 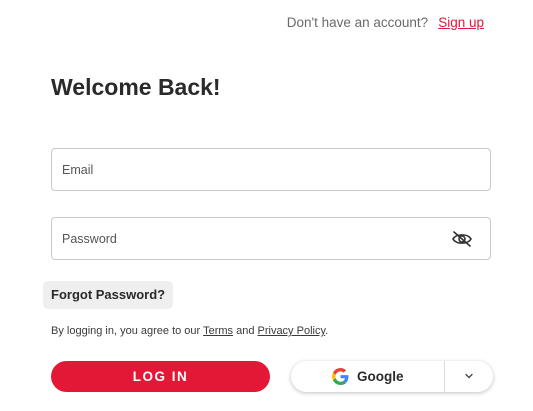 I want to click on privacy-policy-link: Privacy Policy, so click(x=292, y=331).